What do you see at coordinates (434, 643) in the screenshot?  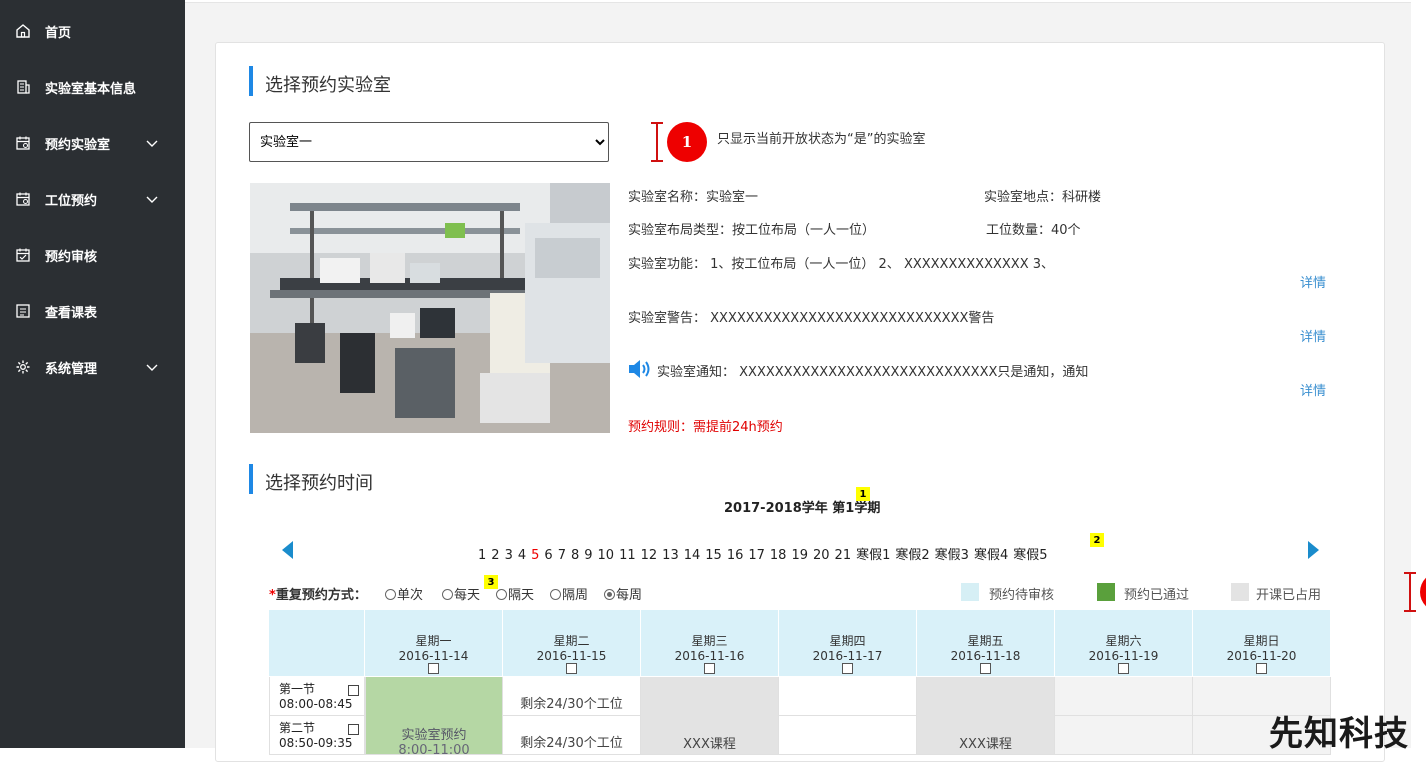 I see `day-header: 星期一 2016-11-14` at bounding box center [434, 643].